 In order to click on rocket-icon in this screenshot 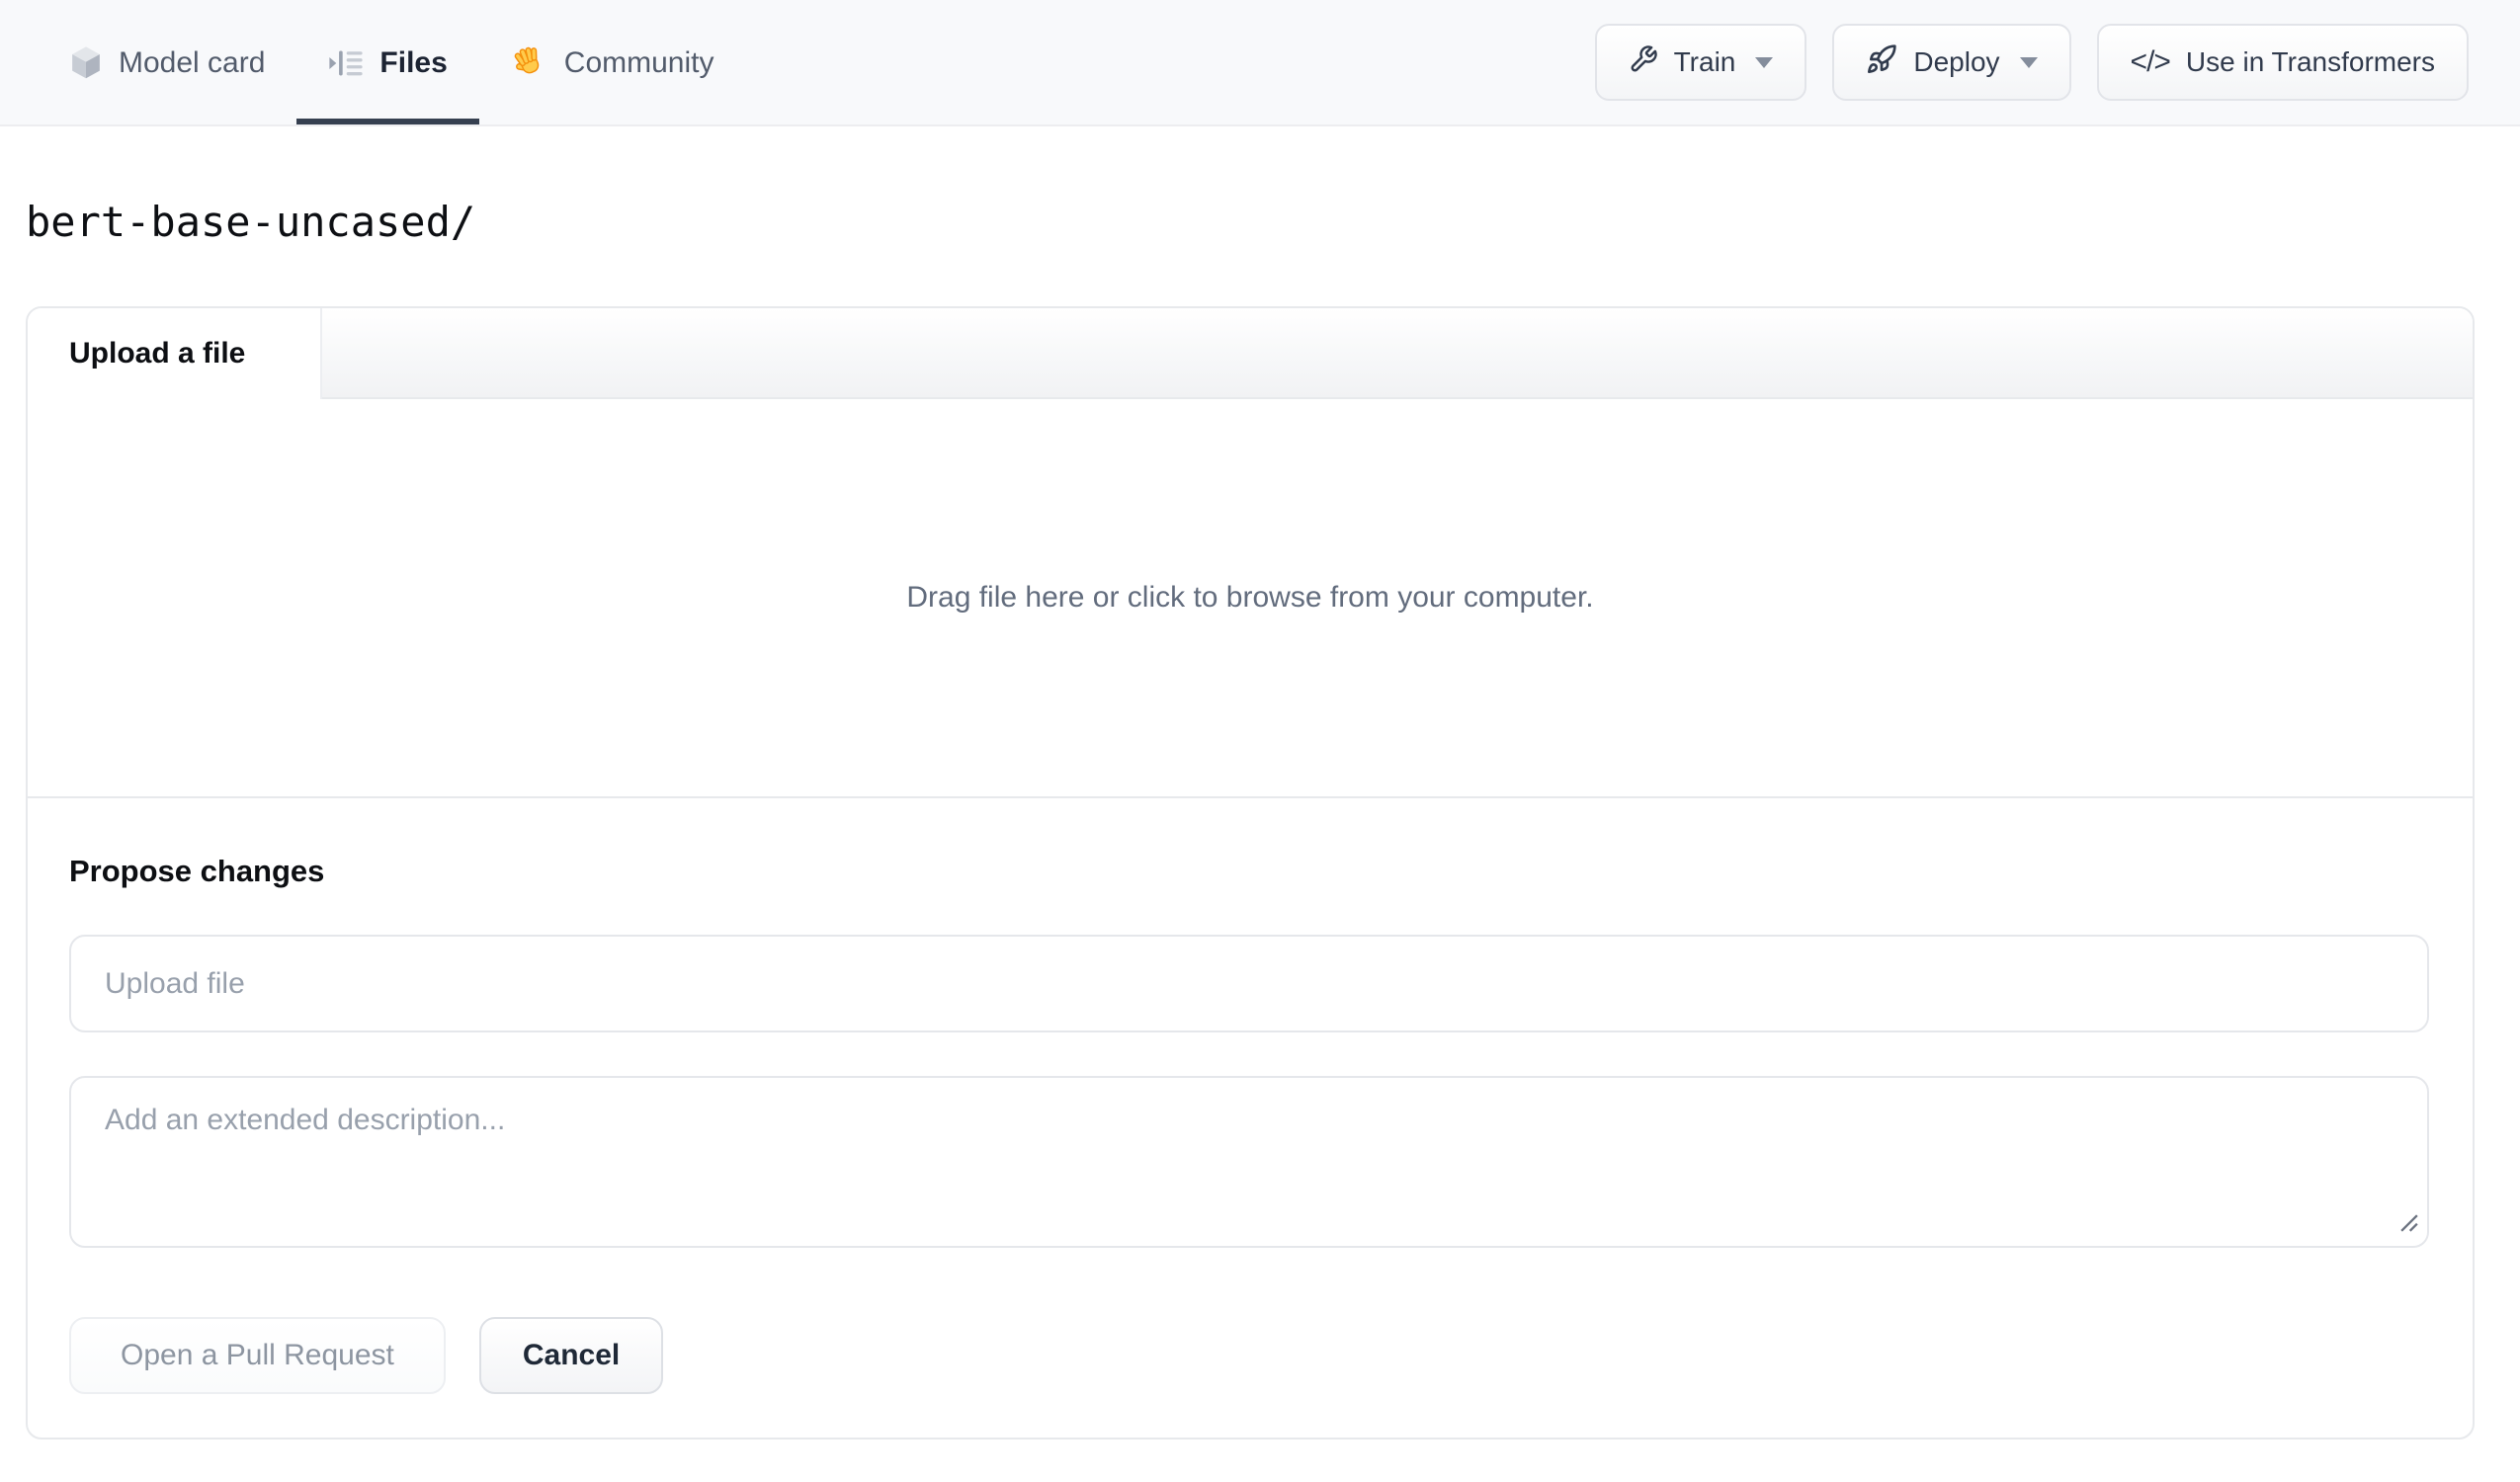, I will do `click(1881, 62)`.